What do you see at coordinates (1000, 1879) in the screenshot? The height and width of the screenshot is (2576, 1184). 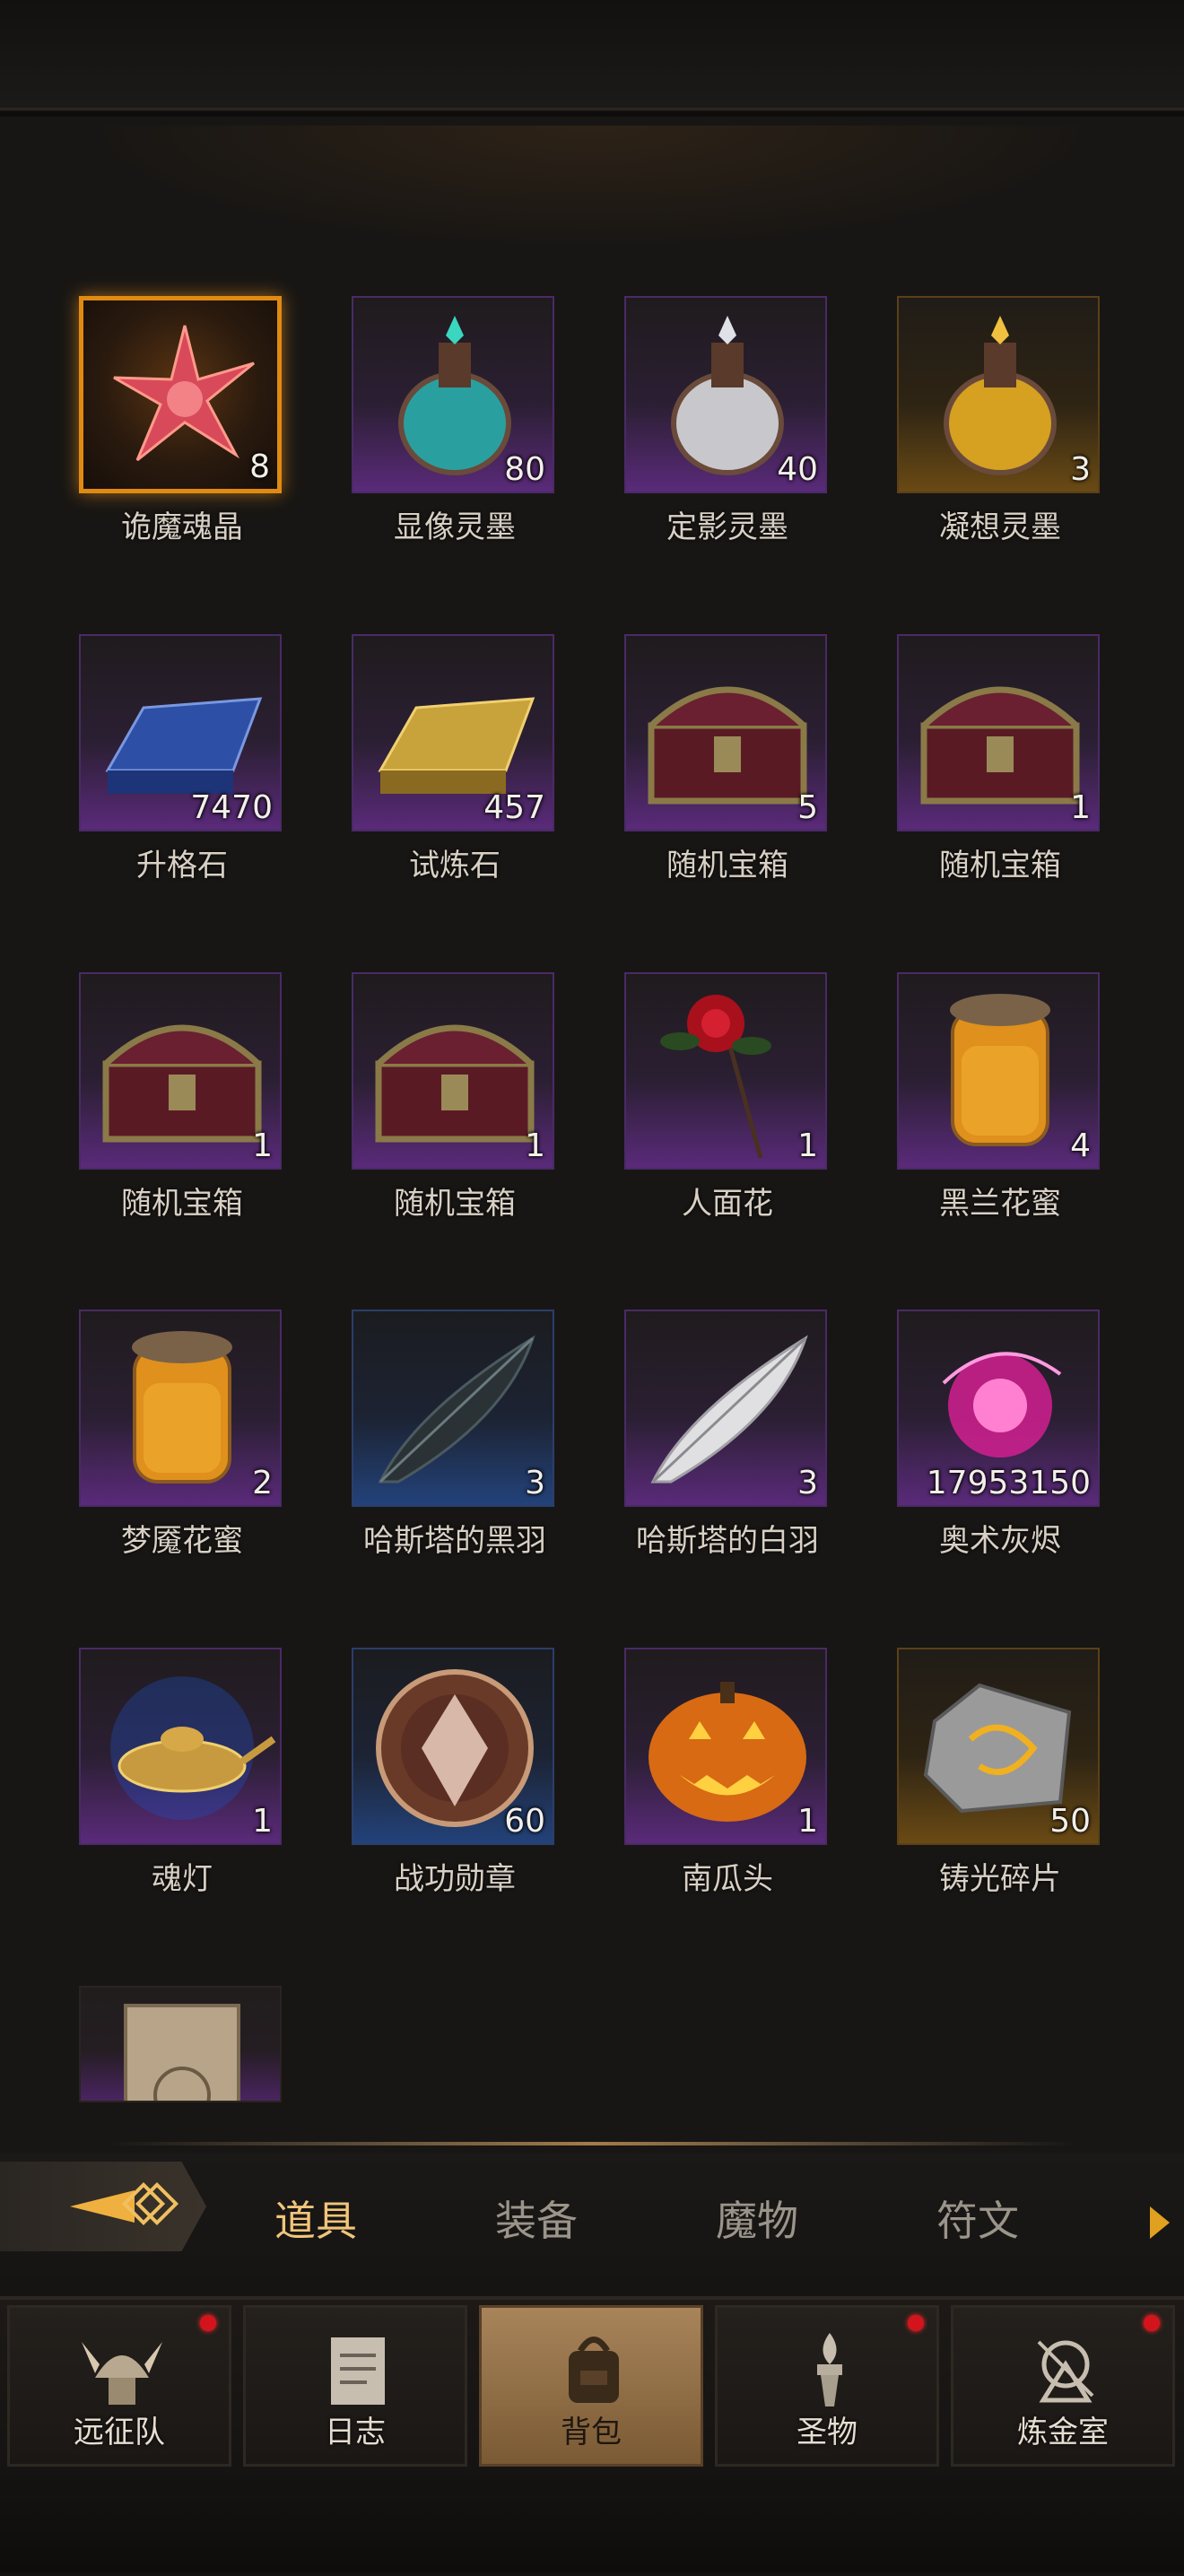 I see `item-name: 铸光碎片` at bounding box center [1000, 1879].